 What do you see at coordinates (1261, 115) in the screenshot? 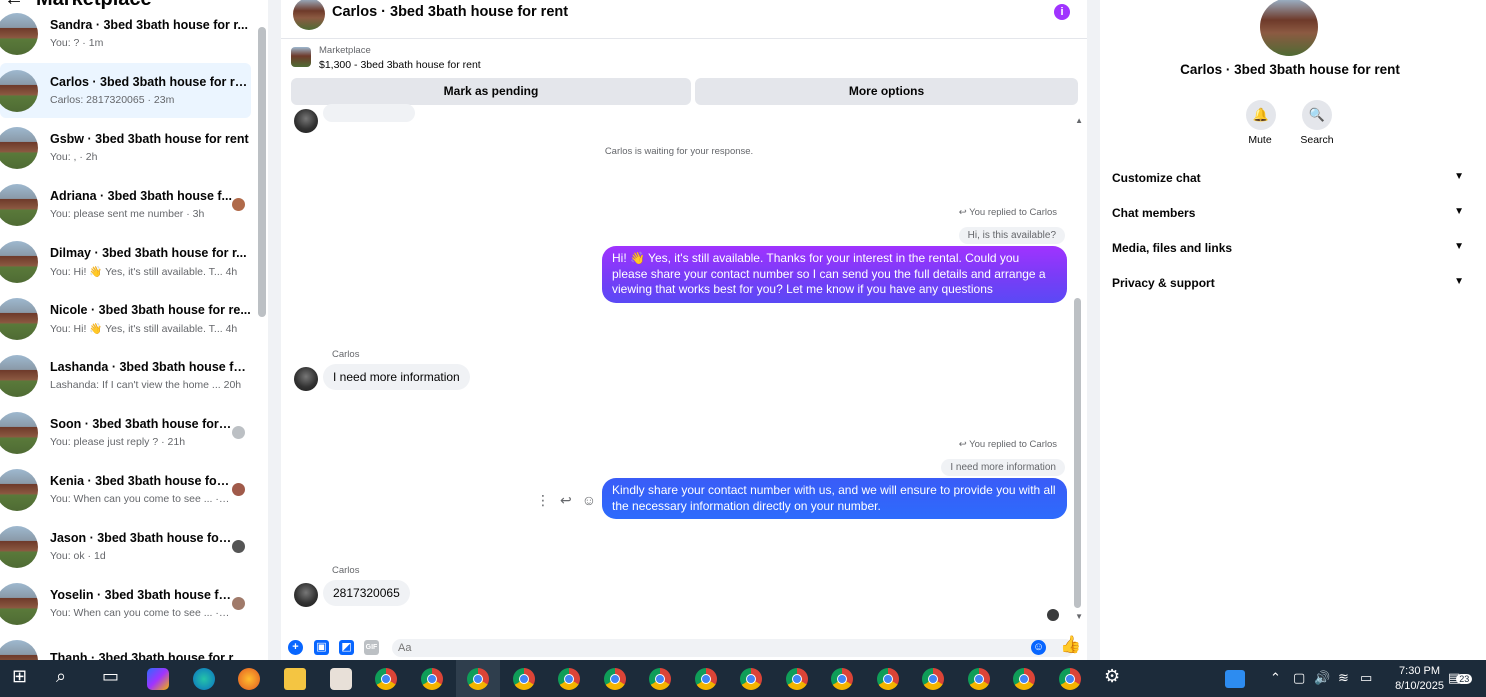
I see `bell-icon: 🔔` at bounding box center [1261, 115].